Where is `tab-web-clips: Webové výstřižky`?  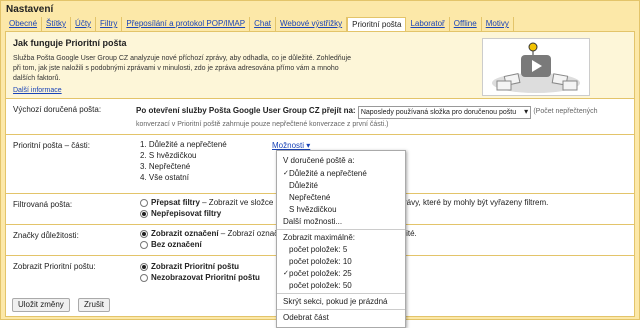
tab-web-clips: Webové výstřižky is located at coordinates (312, 24).